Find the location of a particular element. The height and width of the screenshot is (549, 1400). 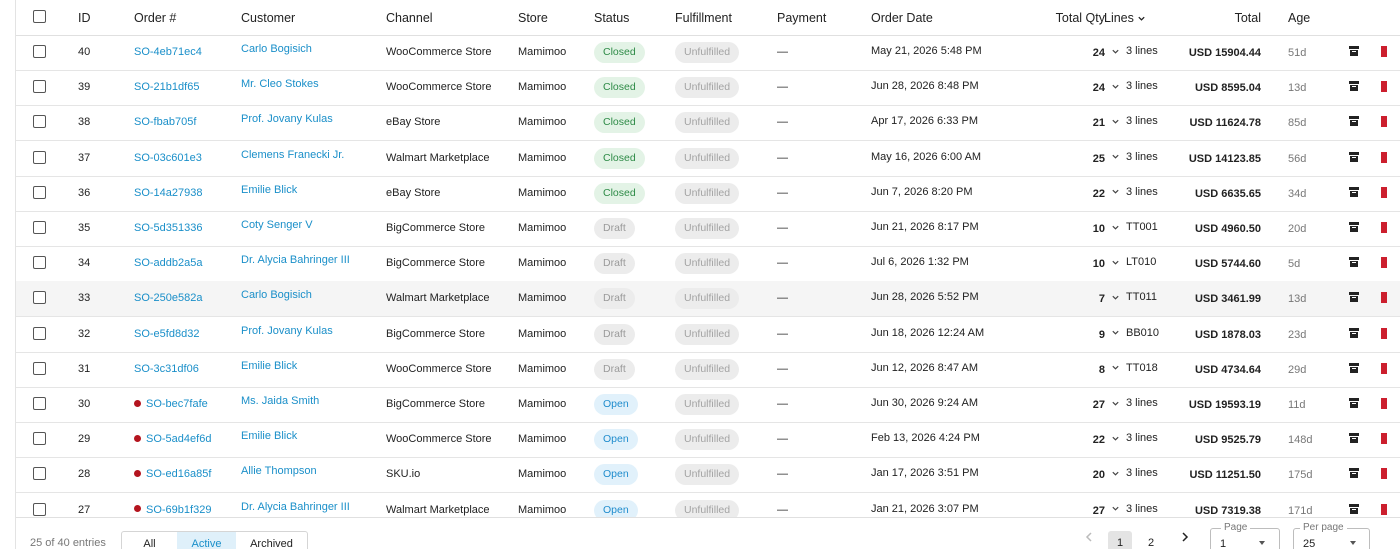

lines-expander: BB010 is located at coordinates (1135, 333).